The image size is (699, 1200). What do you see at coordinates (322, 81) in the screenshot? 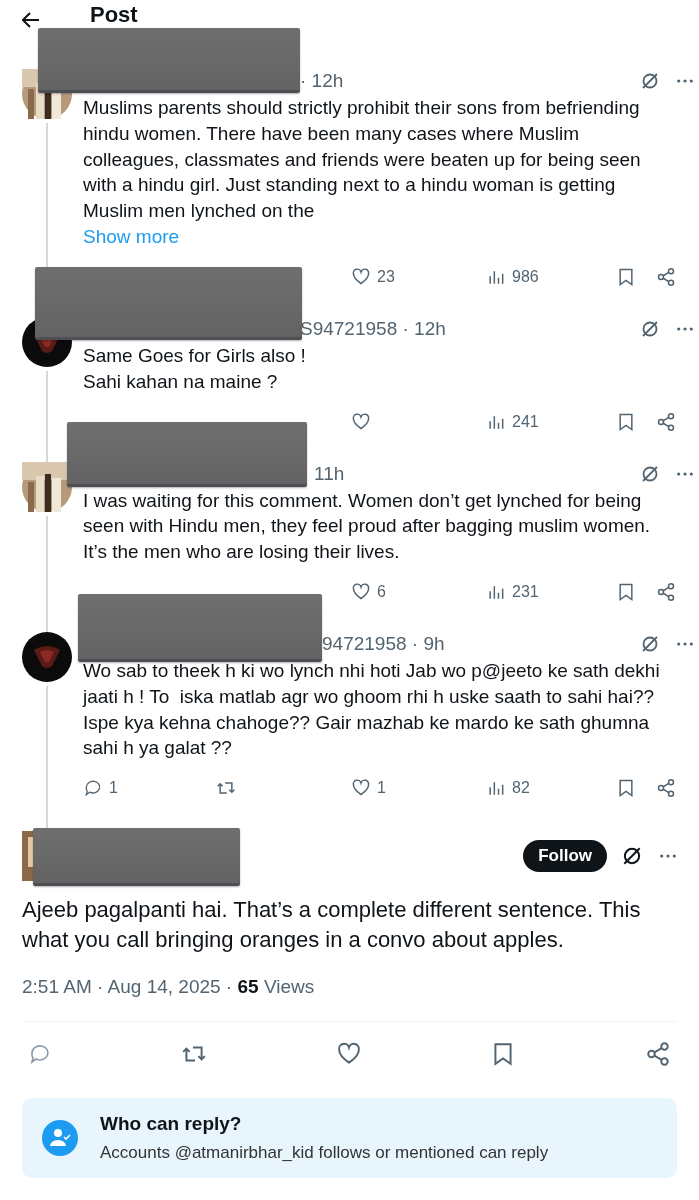
I see `handle-time: · 12h` at bounding box center [322, 81].